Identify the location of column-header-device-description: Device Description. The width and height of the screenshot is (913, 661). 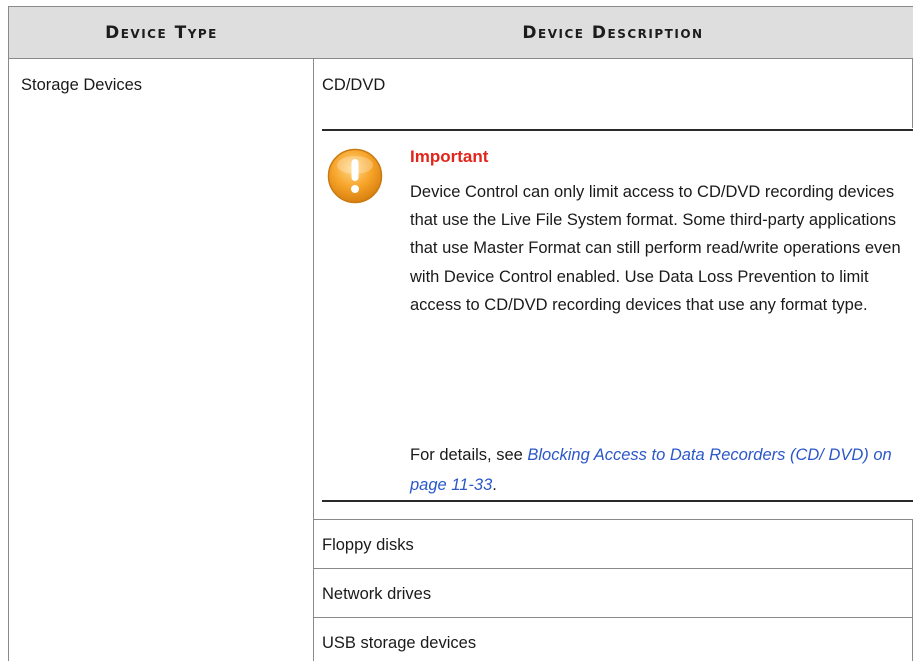
(613, 32).